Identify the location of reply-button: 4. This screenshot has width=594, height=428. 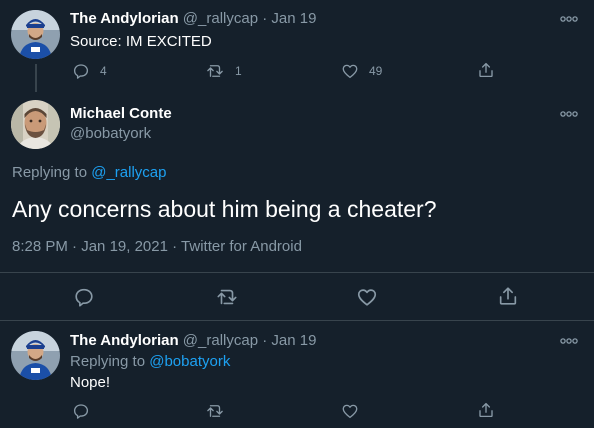
(89, 71).